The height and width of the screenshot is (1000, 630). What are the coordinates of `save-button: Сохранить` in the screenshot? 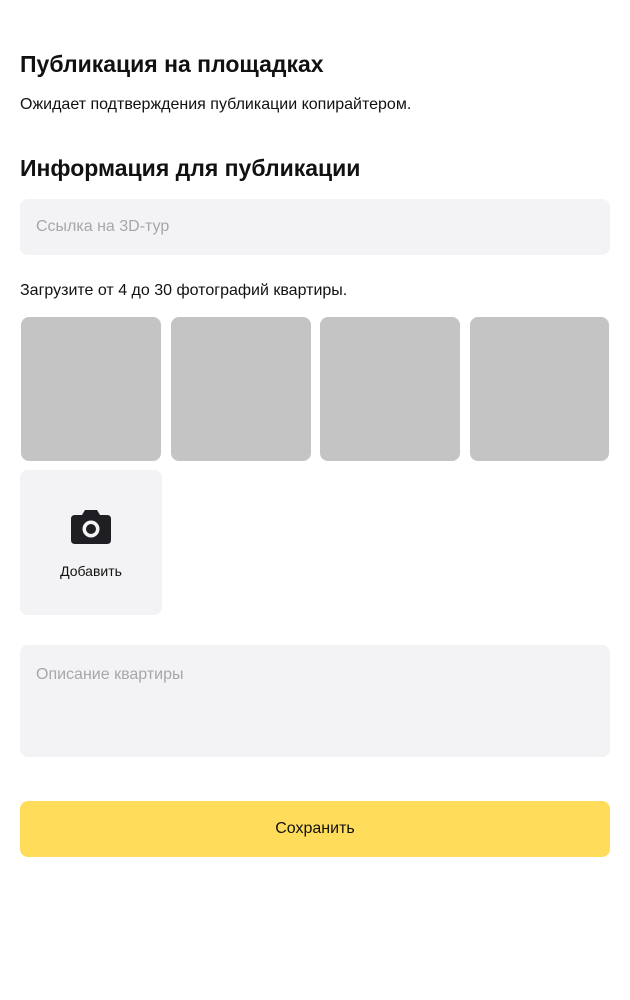 It's located at (315, 829).